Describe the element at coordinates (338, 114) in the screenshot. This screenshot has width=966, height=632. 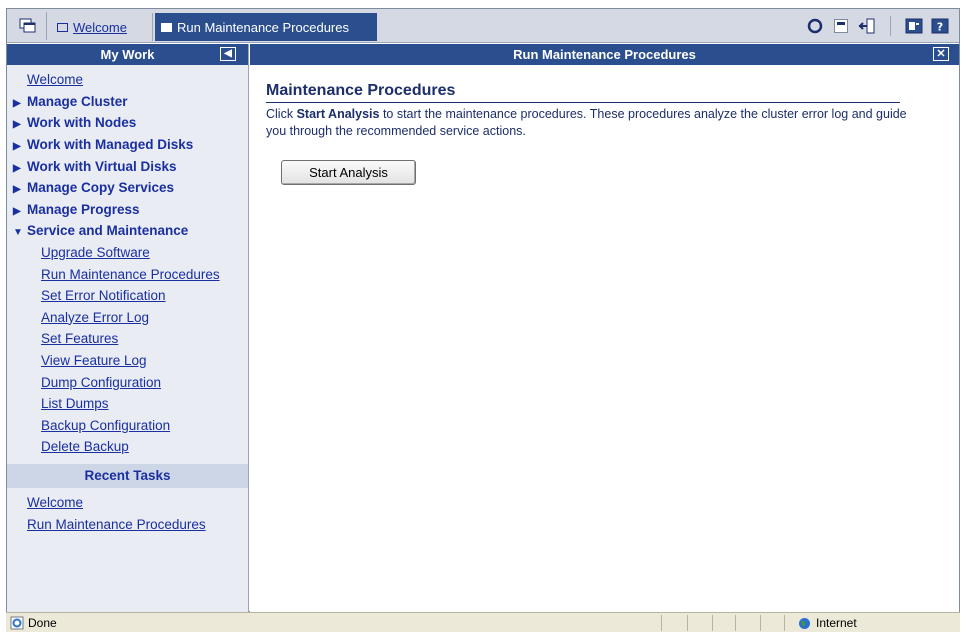
I see `desc-bold-text: Start Analysis` at that location.